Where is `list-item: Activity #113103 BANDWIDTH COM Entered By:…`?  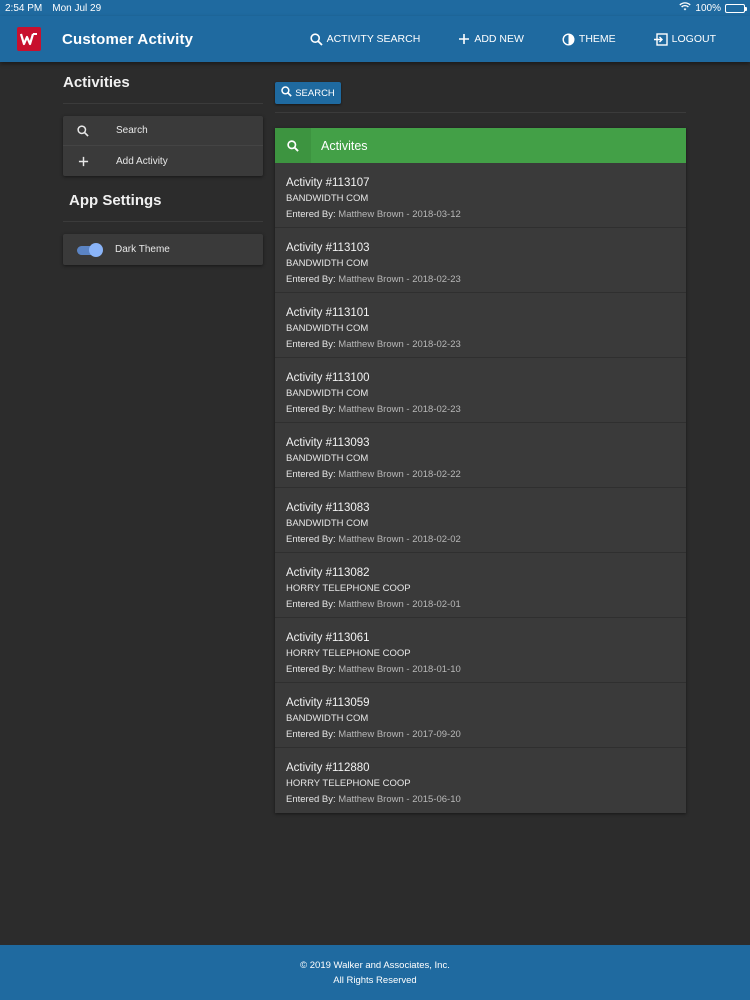 list-item: Activity #113103 BANDWIDTH COM Entered By:… is located at coordinates (480, 260).